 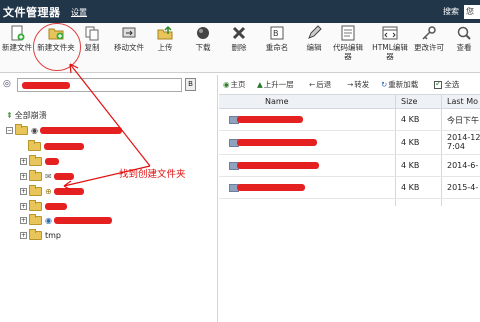 What do you see at coordinates (438, 84) in the screenshot?
I see `checkbox-icon` at bounding box center [438, 84].